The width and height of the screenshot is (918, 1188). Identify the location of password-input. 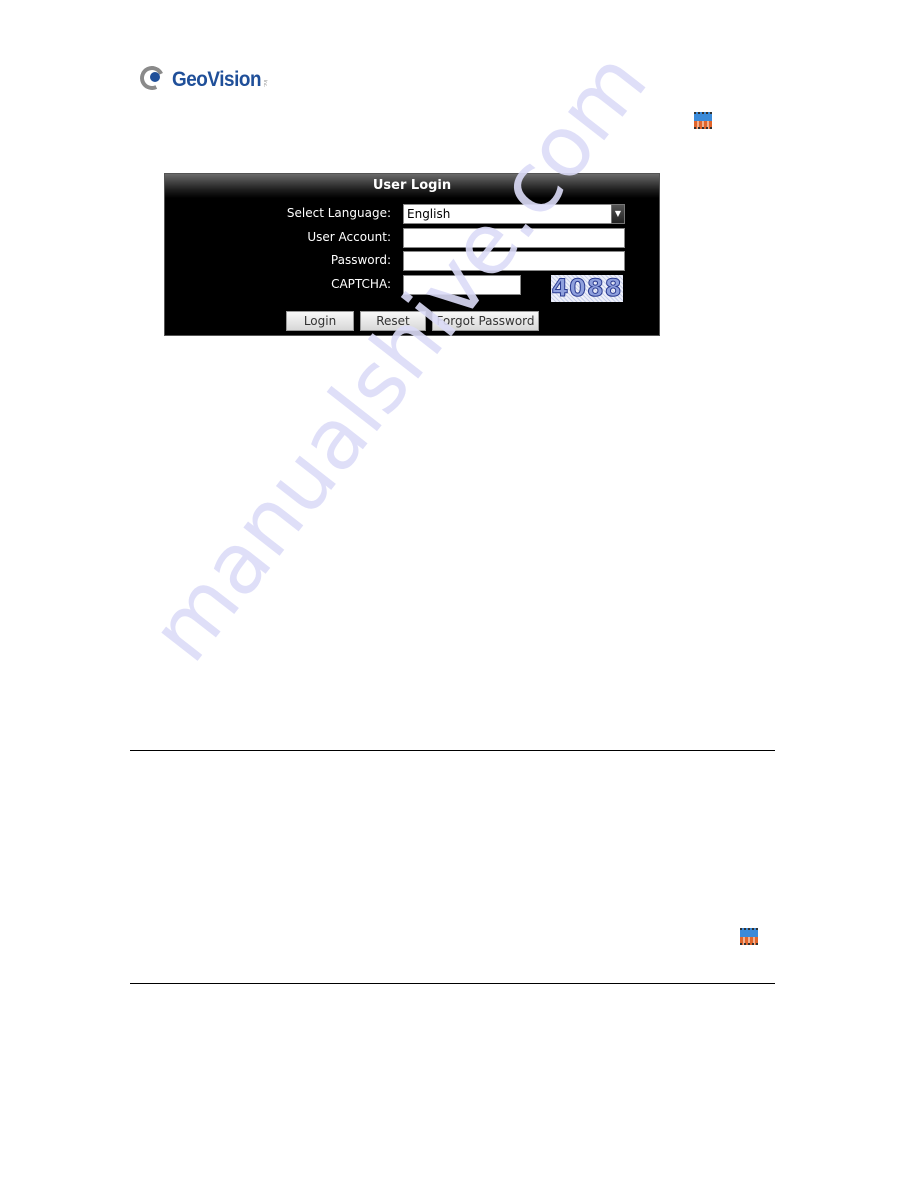
(514, 261).